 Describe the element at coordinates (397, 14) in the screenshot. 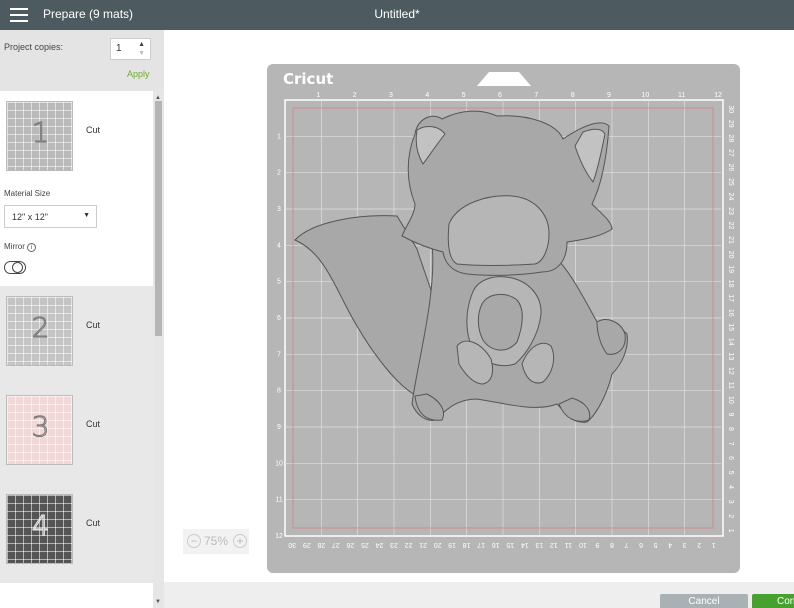

I see `document-title: Untitled*` at that location.